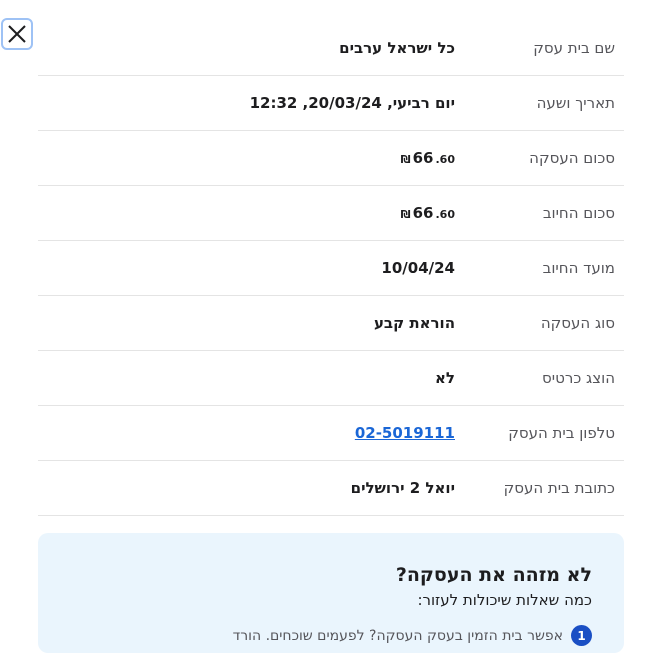  Describe the element at coordinates (572, 158) in the screenshot. I see `detail-label: סכום העסקה` at that location.